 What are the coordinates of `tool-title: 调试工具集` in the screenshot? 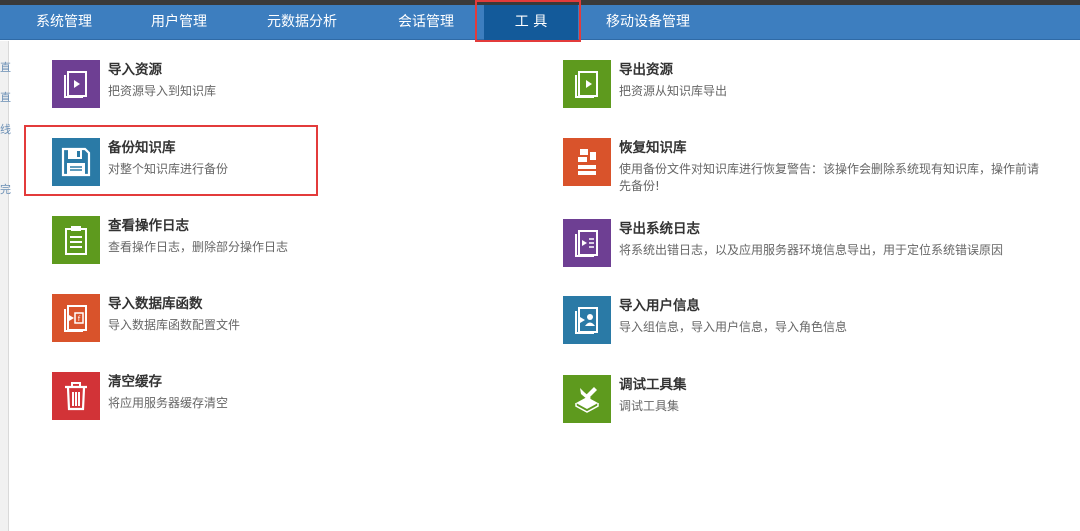 It's located at (653, 385).